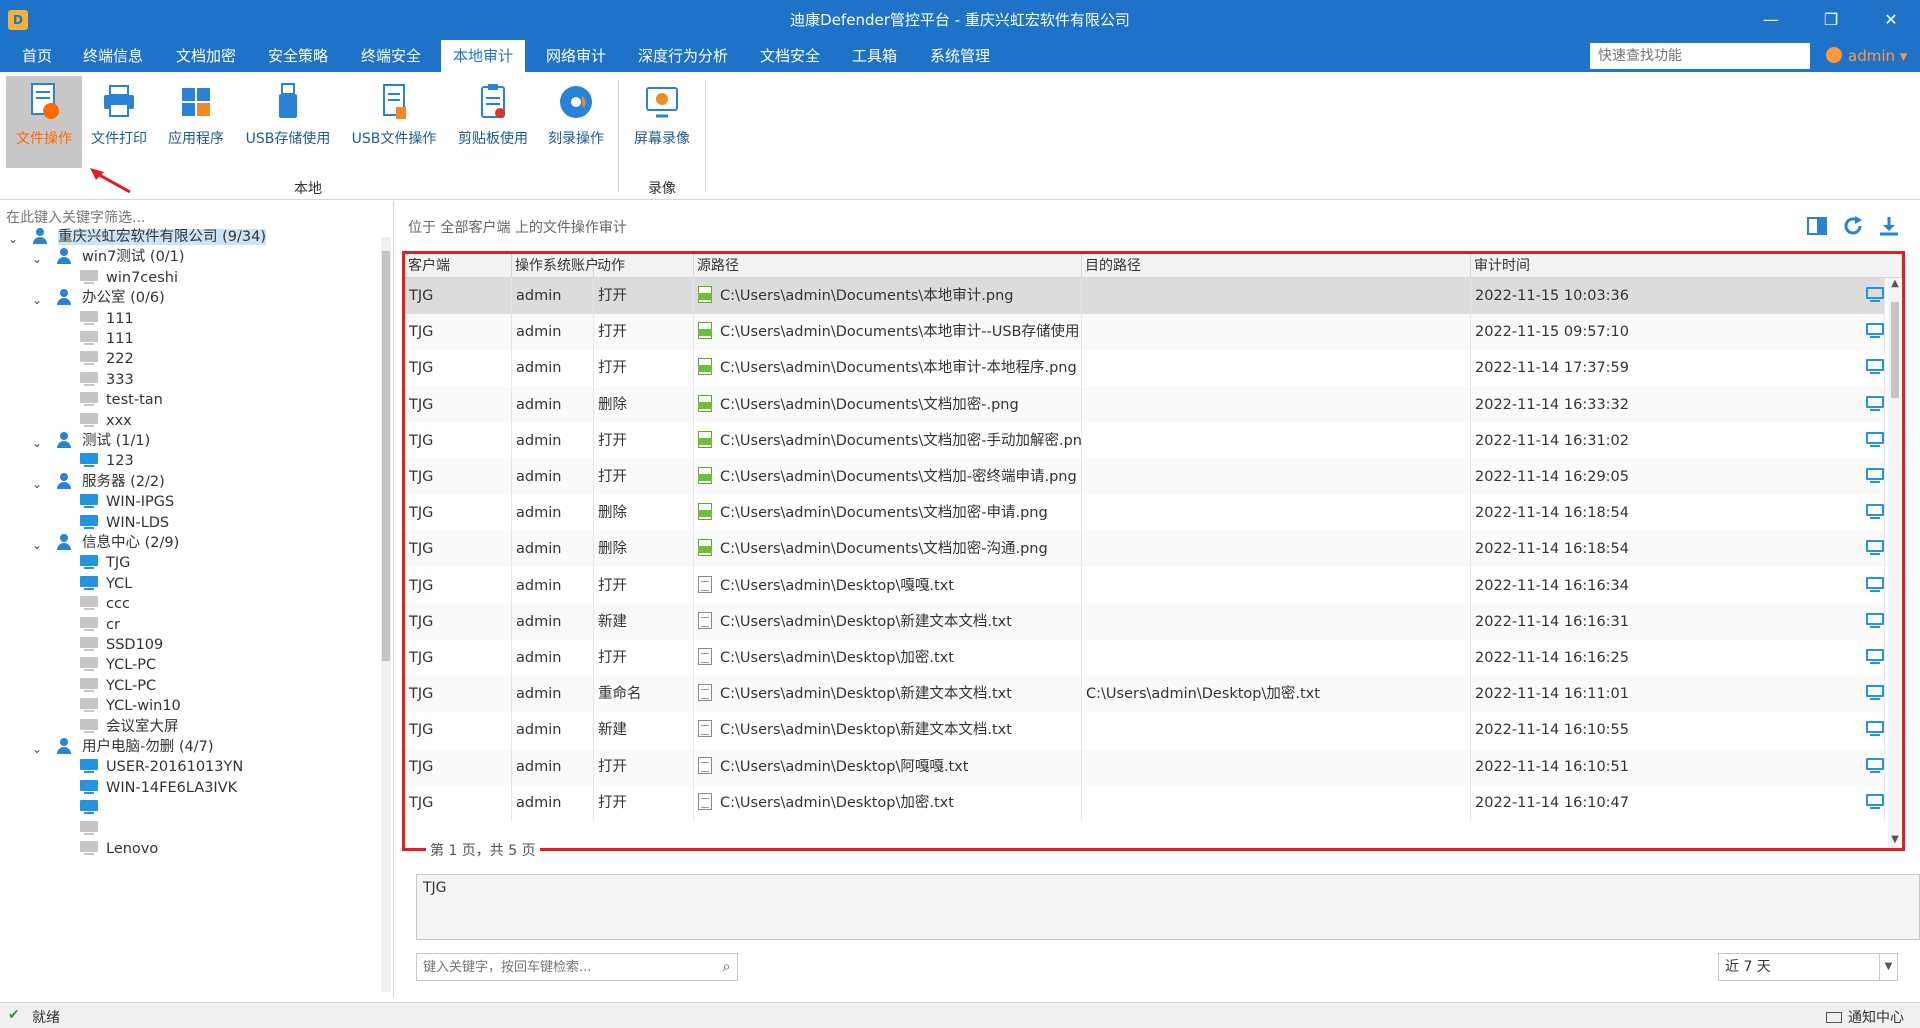 This screenshot has height=1028, width=1920. I want to click on column-header-client: 客户端, so click(458, 266).